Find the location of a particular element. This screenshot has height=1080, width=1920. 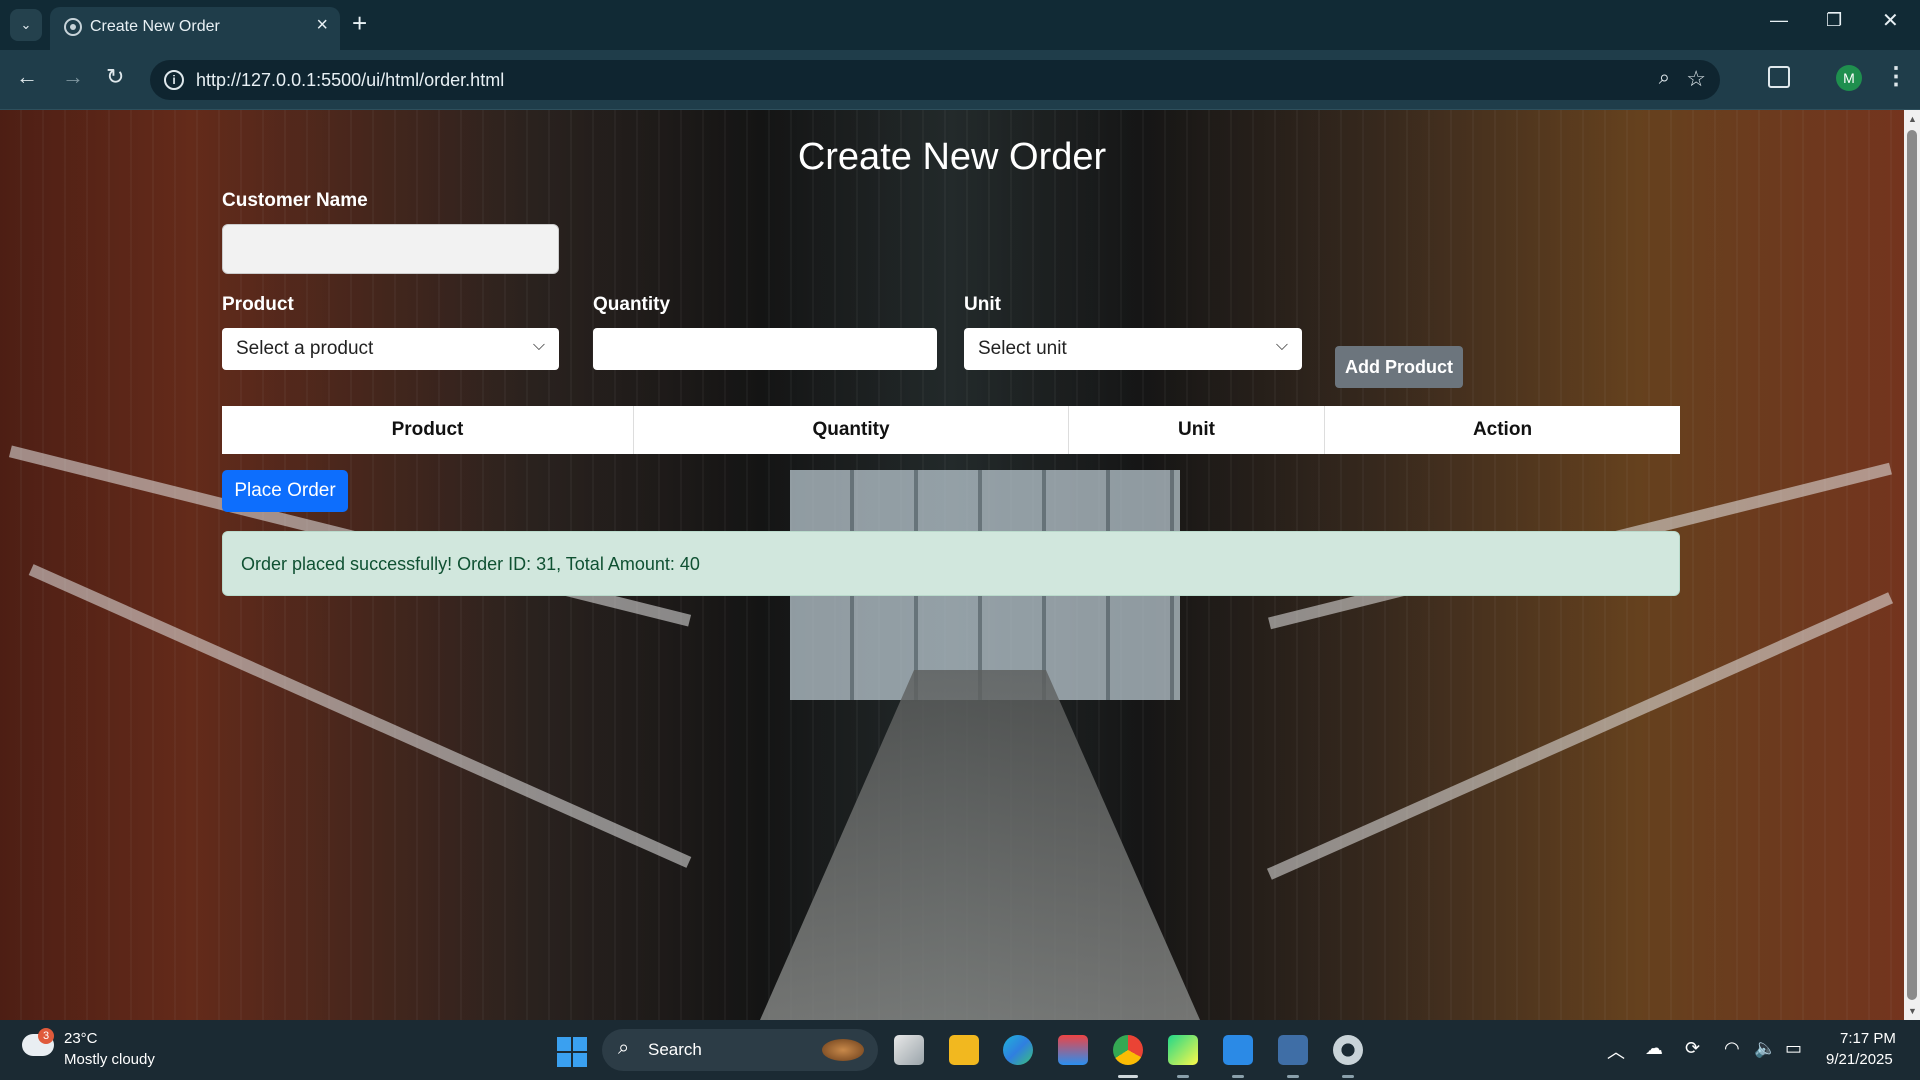

page-title: Create New Order is located at coordinates (952, 157).